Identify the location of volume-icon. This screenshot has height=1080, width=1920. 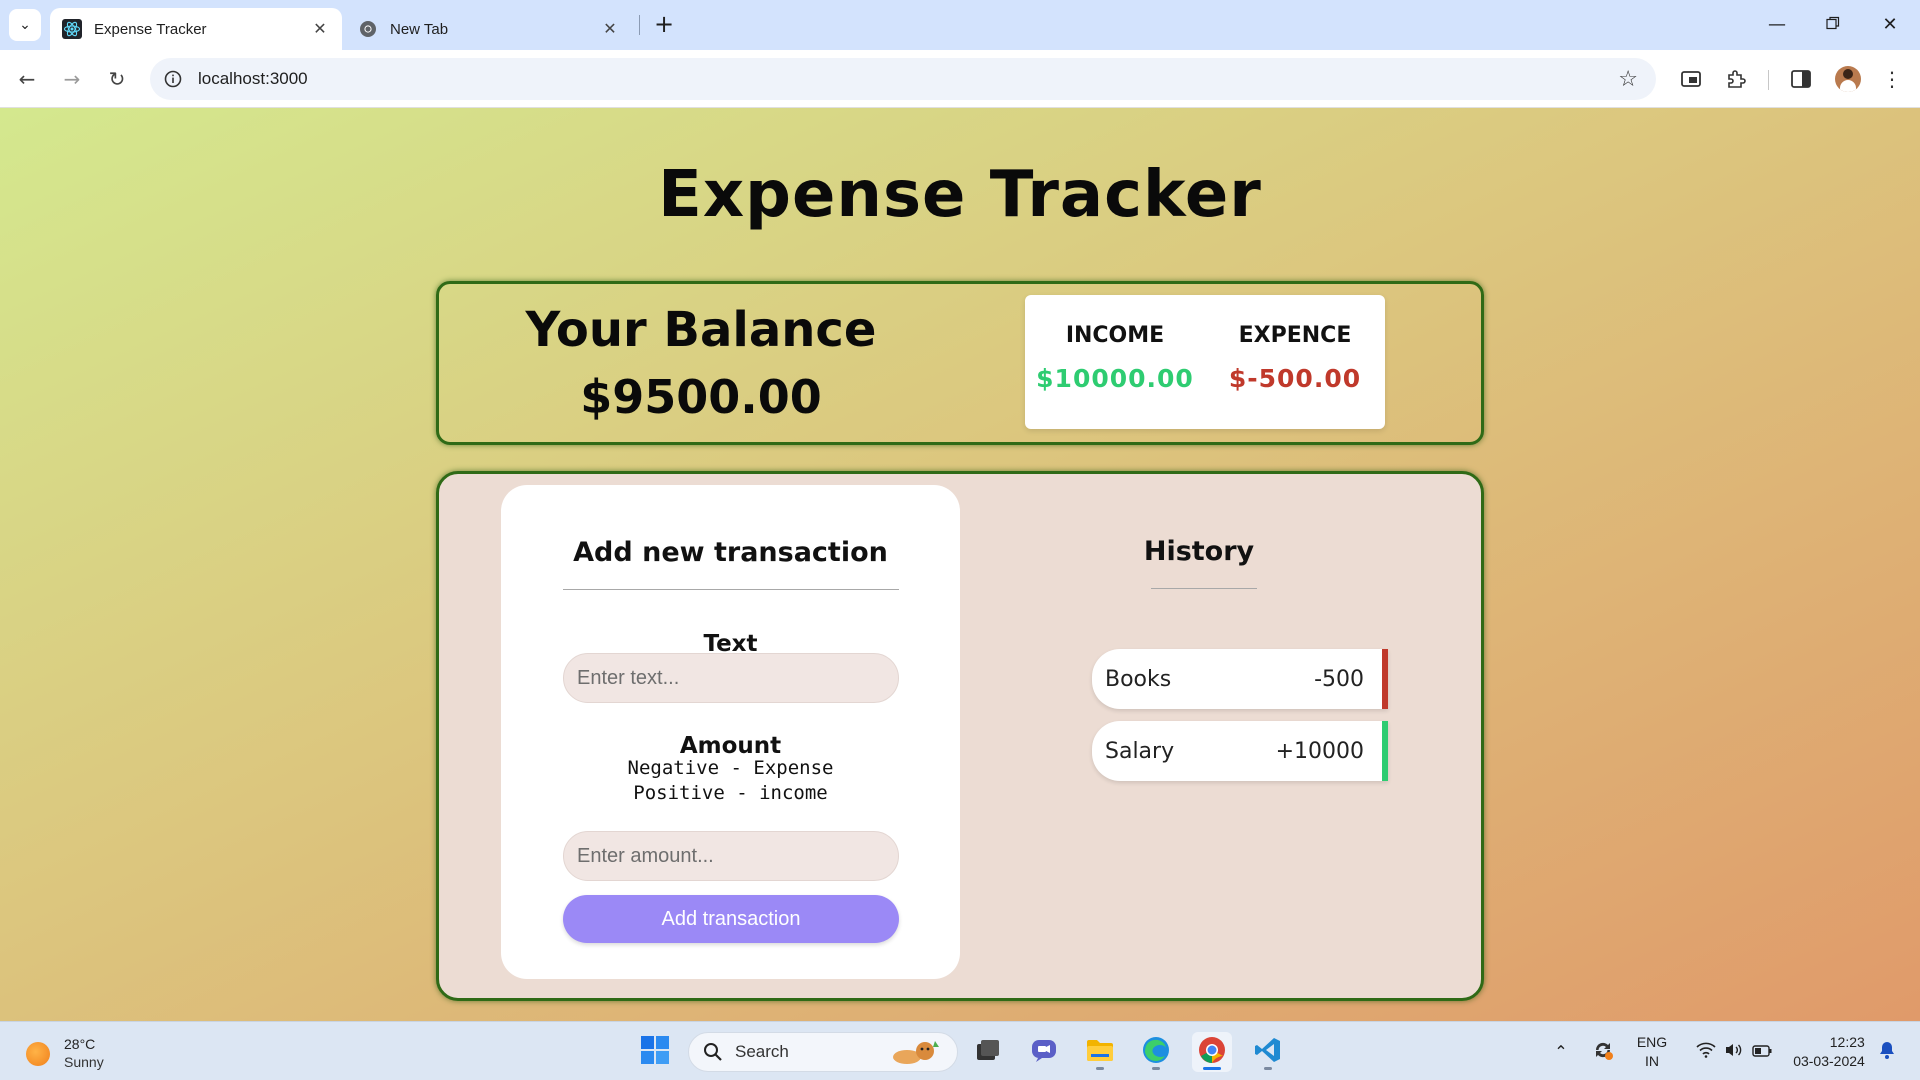
(1734, 1052).